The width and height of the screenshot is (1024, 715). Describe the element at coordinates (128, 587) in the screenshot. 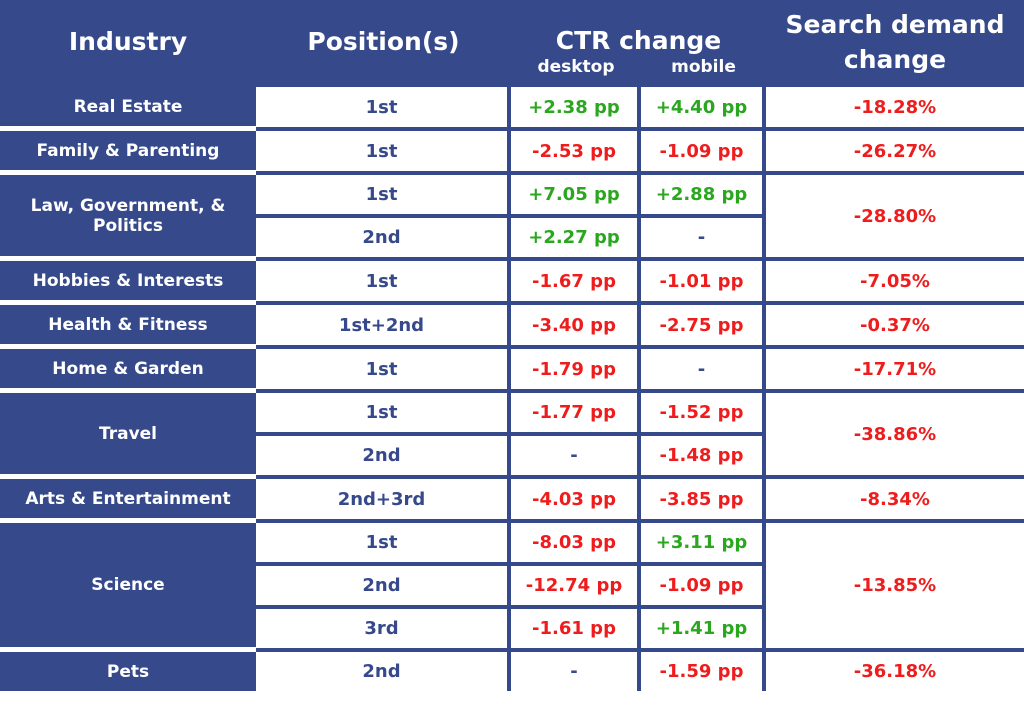

I see `industry-cell: Science` at that location.